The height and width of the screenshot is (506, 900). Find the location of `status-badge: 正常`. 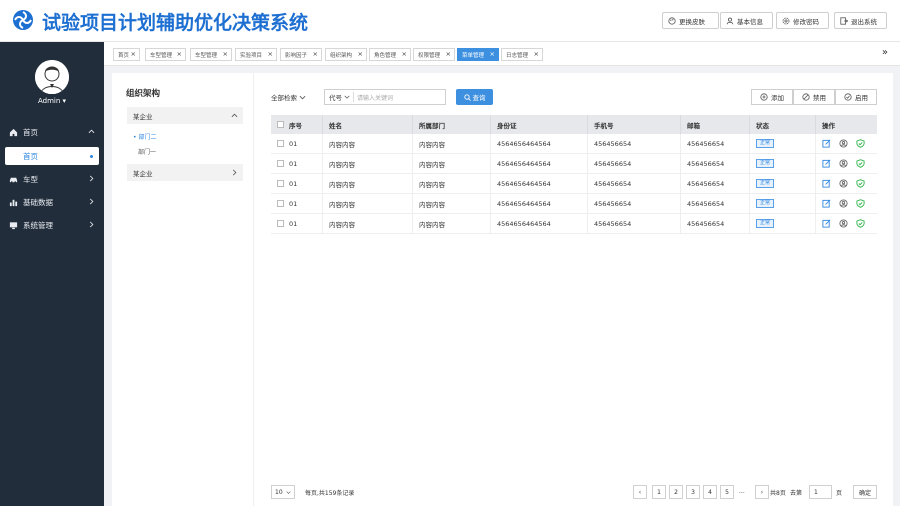

status-badge: 正常 is located at coordinates (765, 143).